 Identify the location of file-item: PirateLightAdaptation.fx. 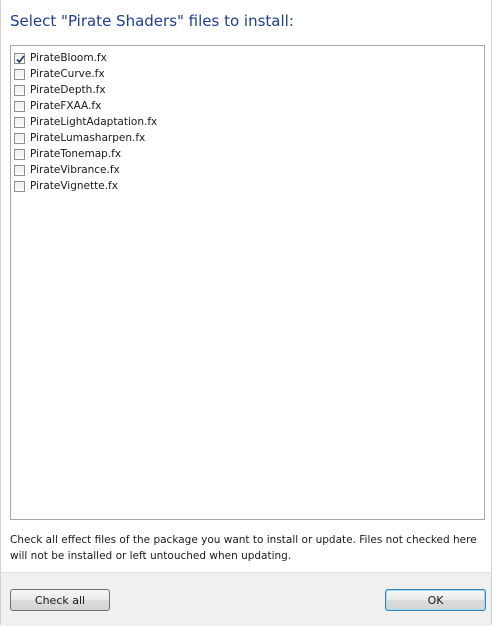
(247, 122).